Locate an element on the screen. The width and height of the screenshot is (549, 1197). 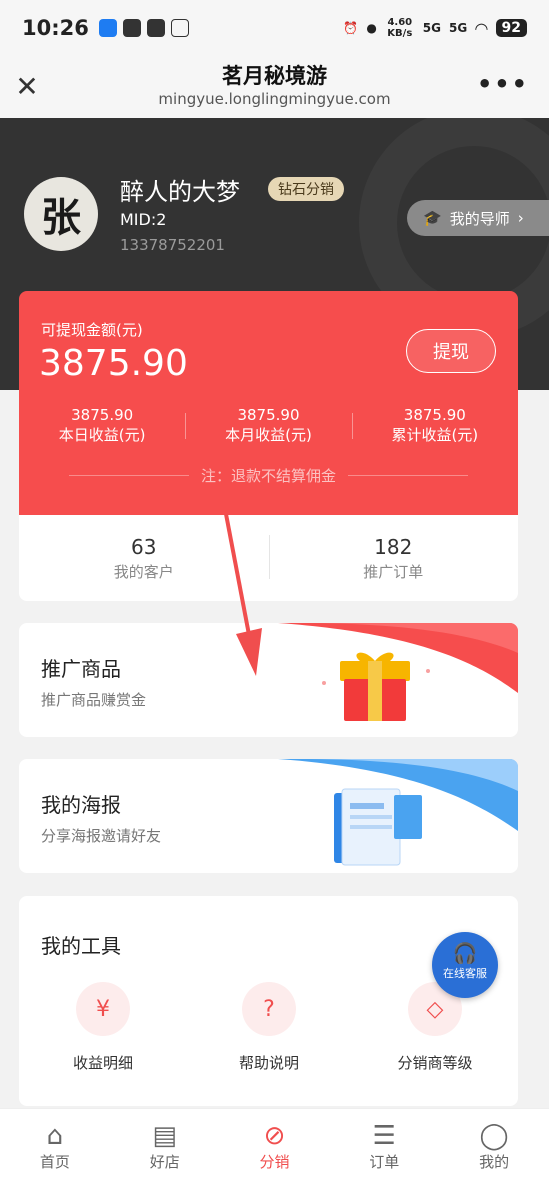
mentor-label: 我的导师 is located at coordinates (479, 218).